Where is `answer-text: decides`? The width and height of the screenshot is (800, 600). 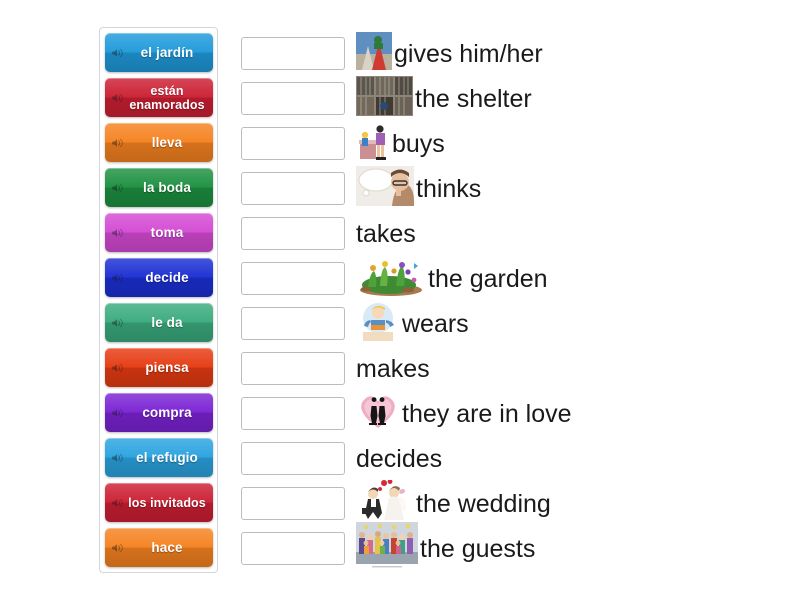 answer-text: decides is located at coordinates (399, 458).